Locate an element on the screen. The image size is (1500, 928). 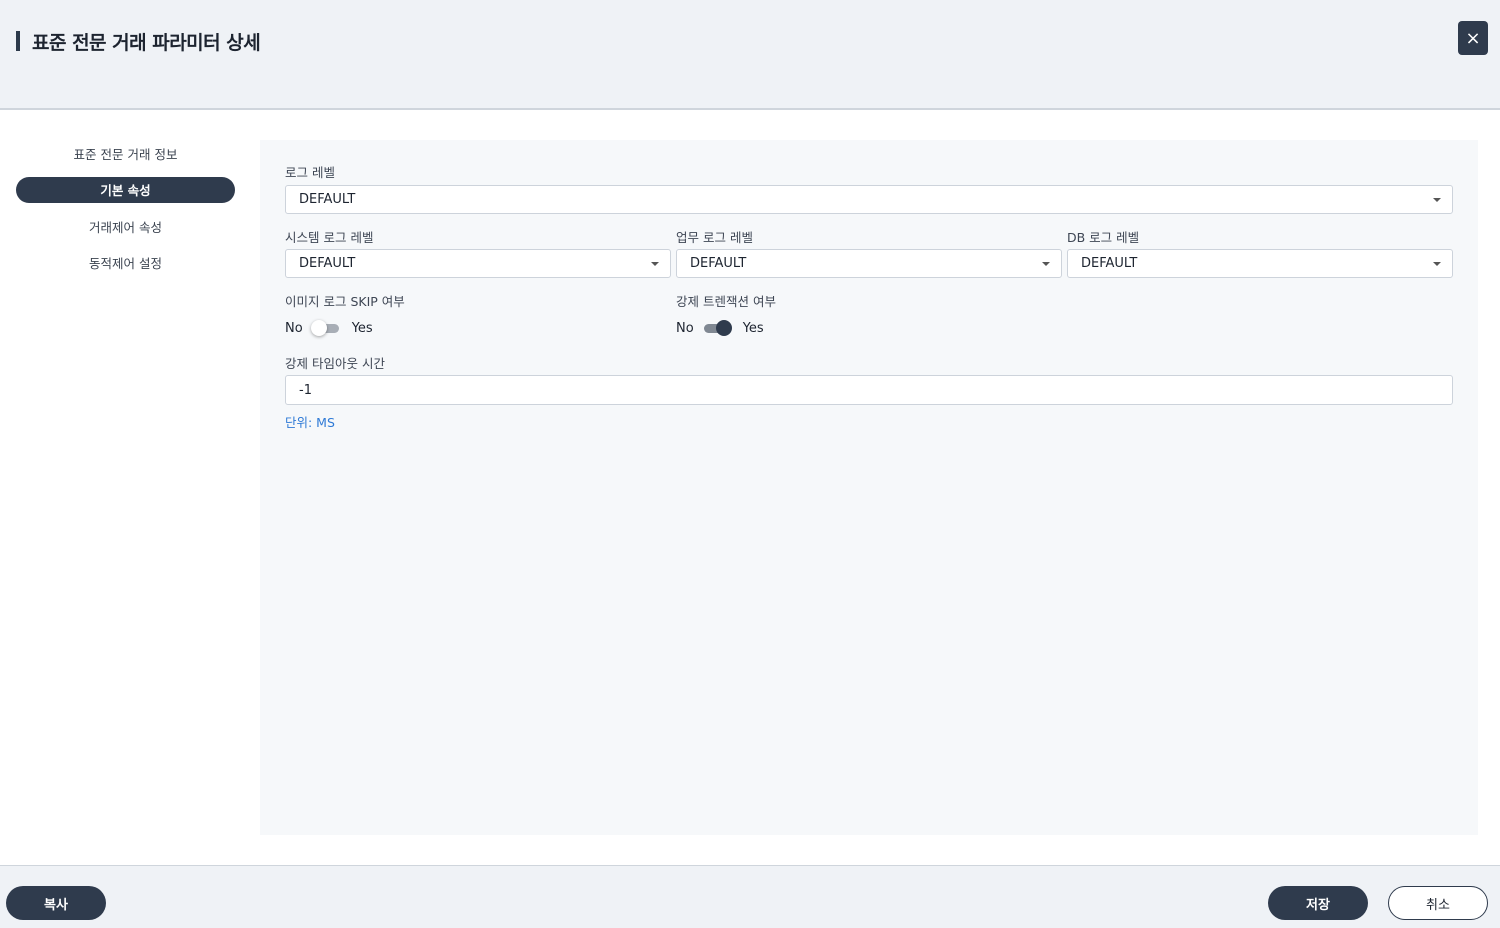
business-log-level-value: DEFAULT is located at coordinates (718, 263).